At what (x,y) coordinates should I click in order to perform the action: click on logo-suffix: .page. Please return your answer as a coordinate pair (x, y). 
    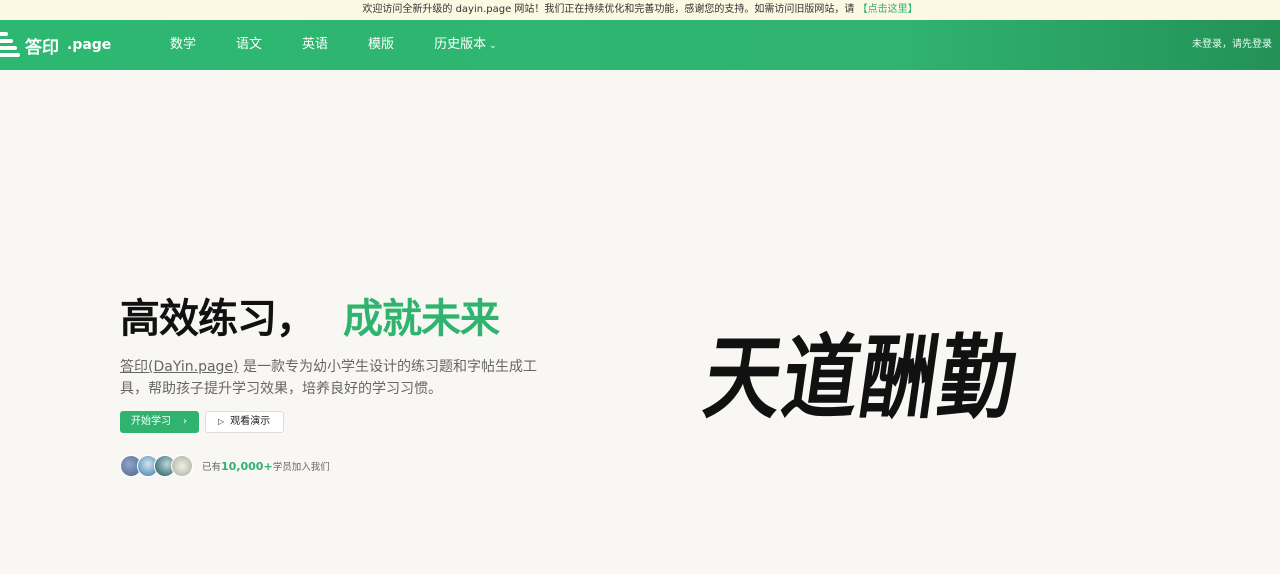
    Looking at the image, I should click on (89, 45).